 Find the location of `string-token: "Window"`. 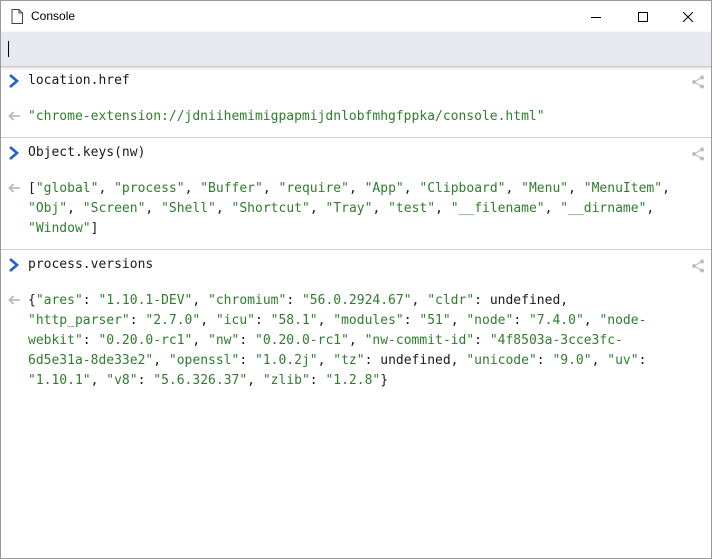

string-token: "Window" is located at coordinates (59, 228).